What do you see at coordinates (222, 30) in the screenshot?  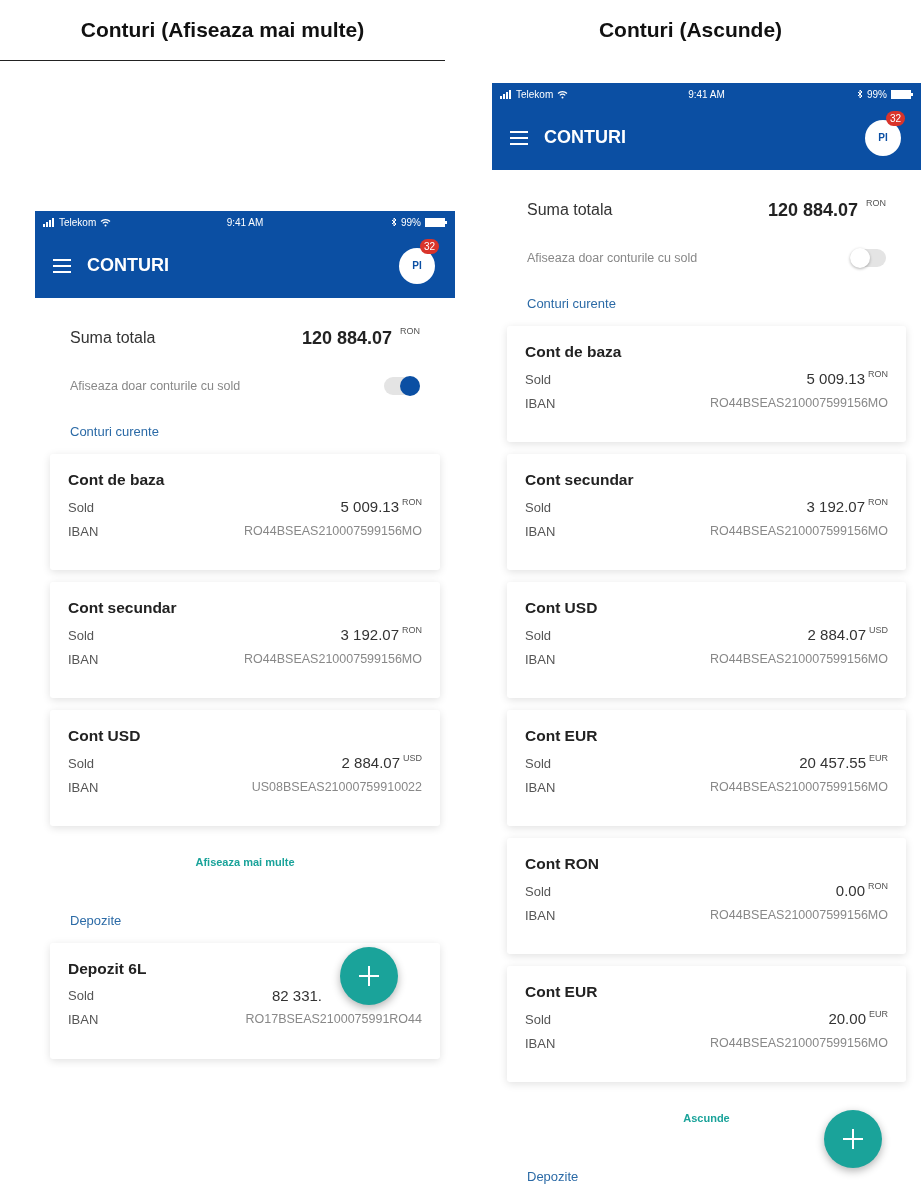 I see `caption: Conturi (Afiseaza mai multe)` at bounding box center [222, 30].